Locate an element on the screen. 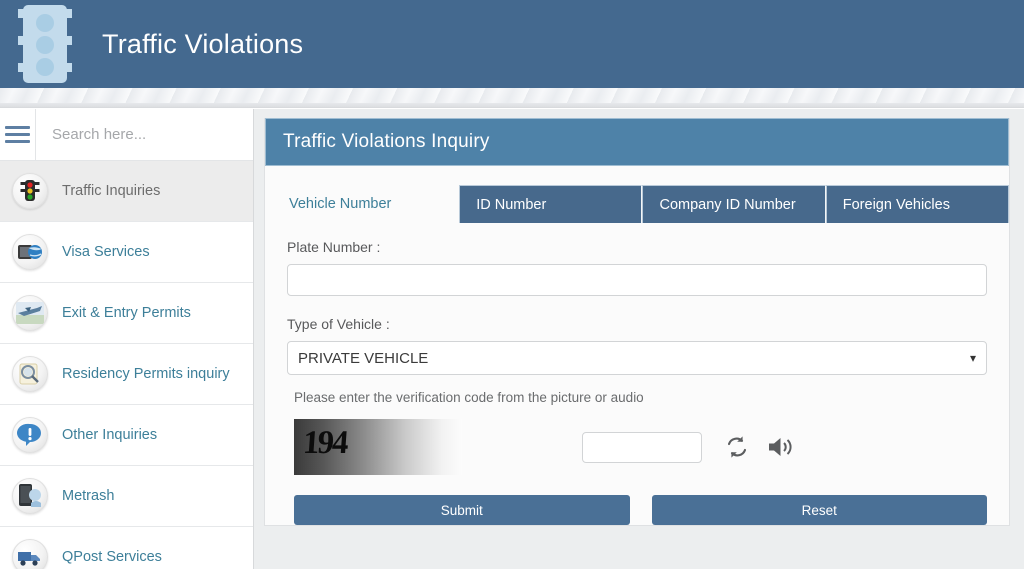 The width and height of the screenshot is (1024, 569). plate-number-label: Plate Number : is located at coordinates (334, 247).